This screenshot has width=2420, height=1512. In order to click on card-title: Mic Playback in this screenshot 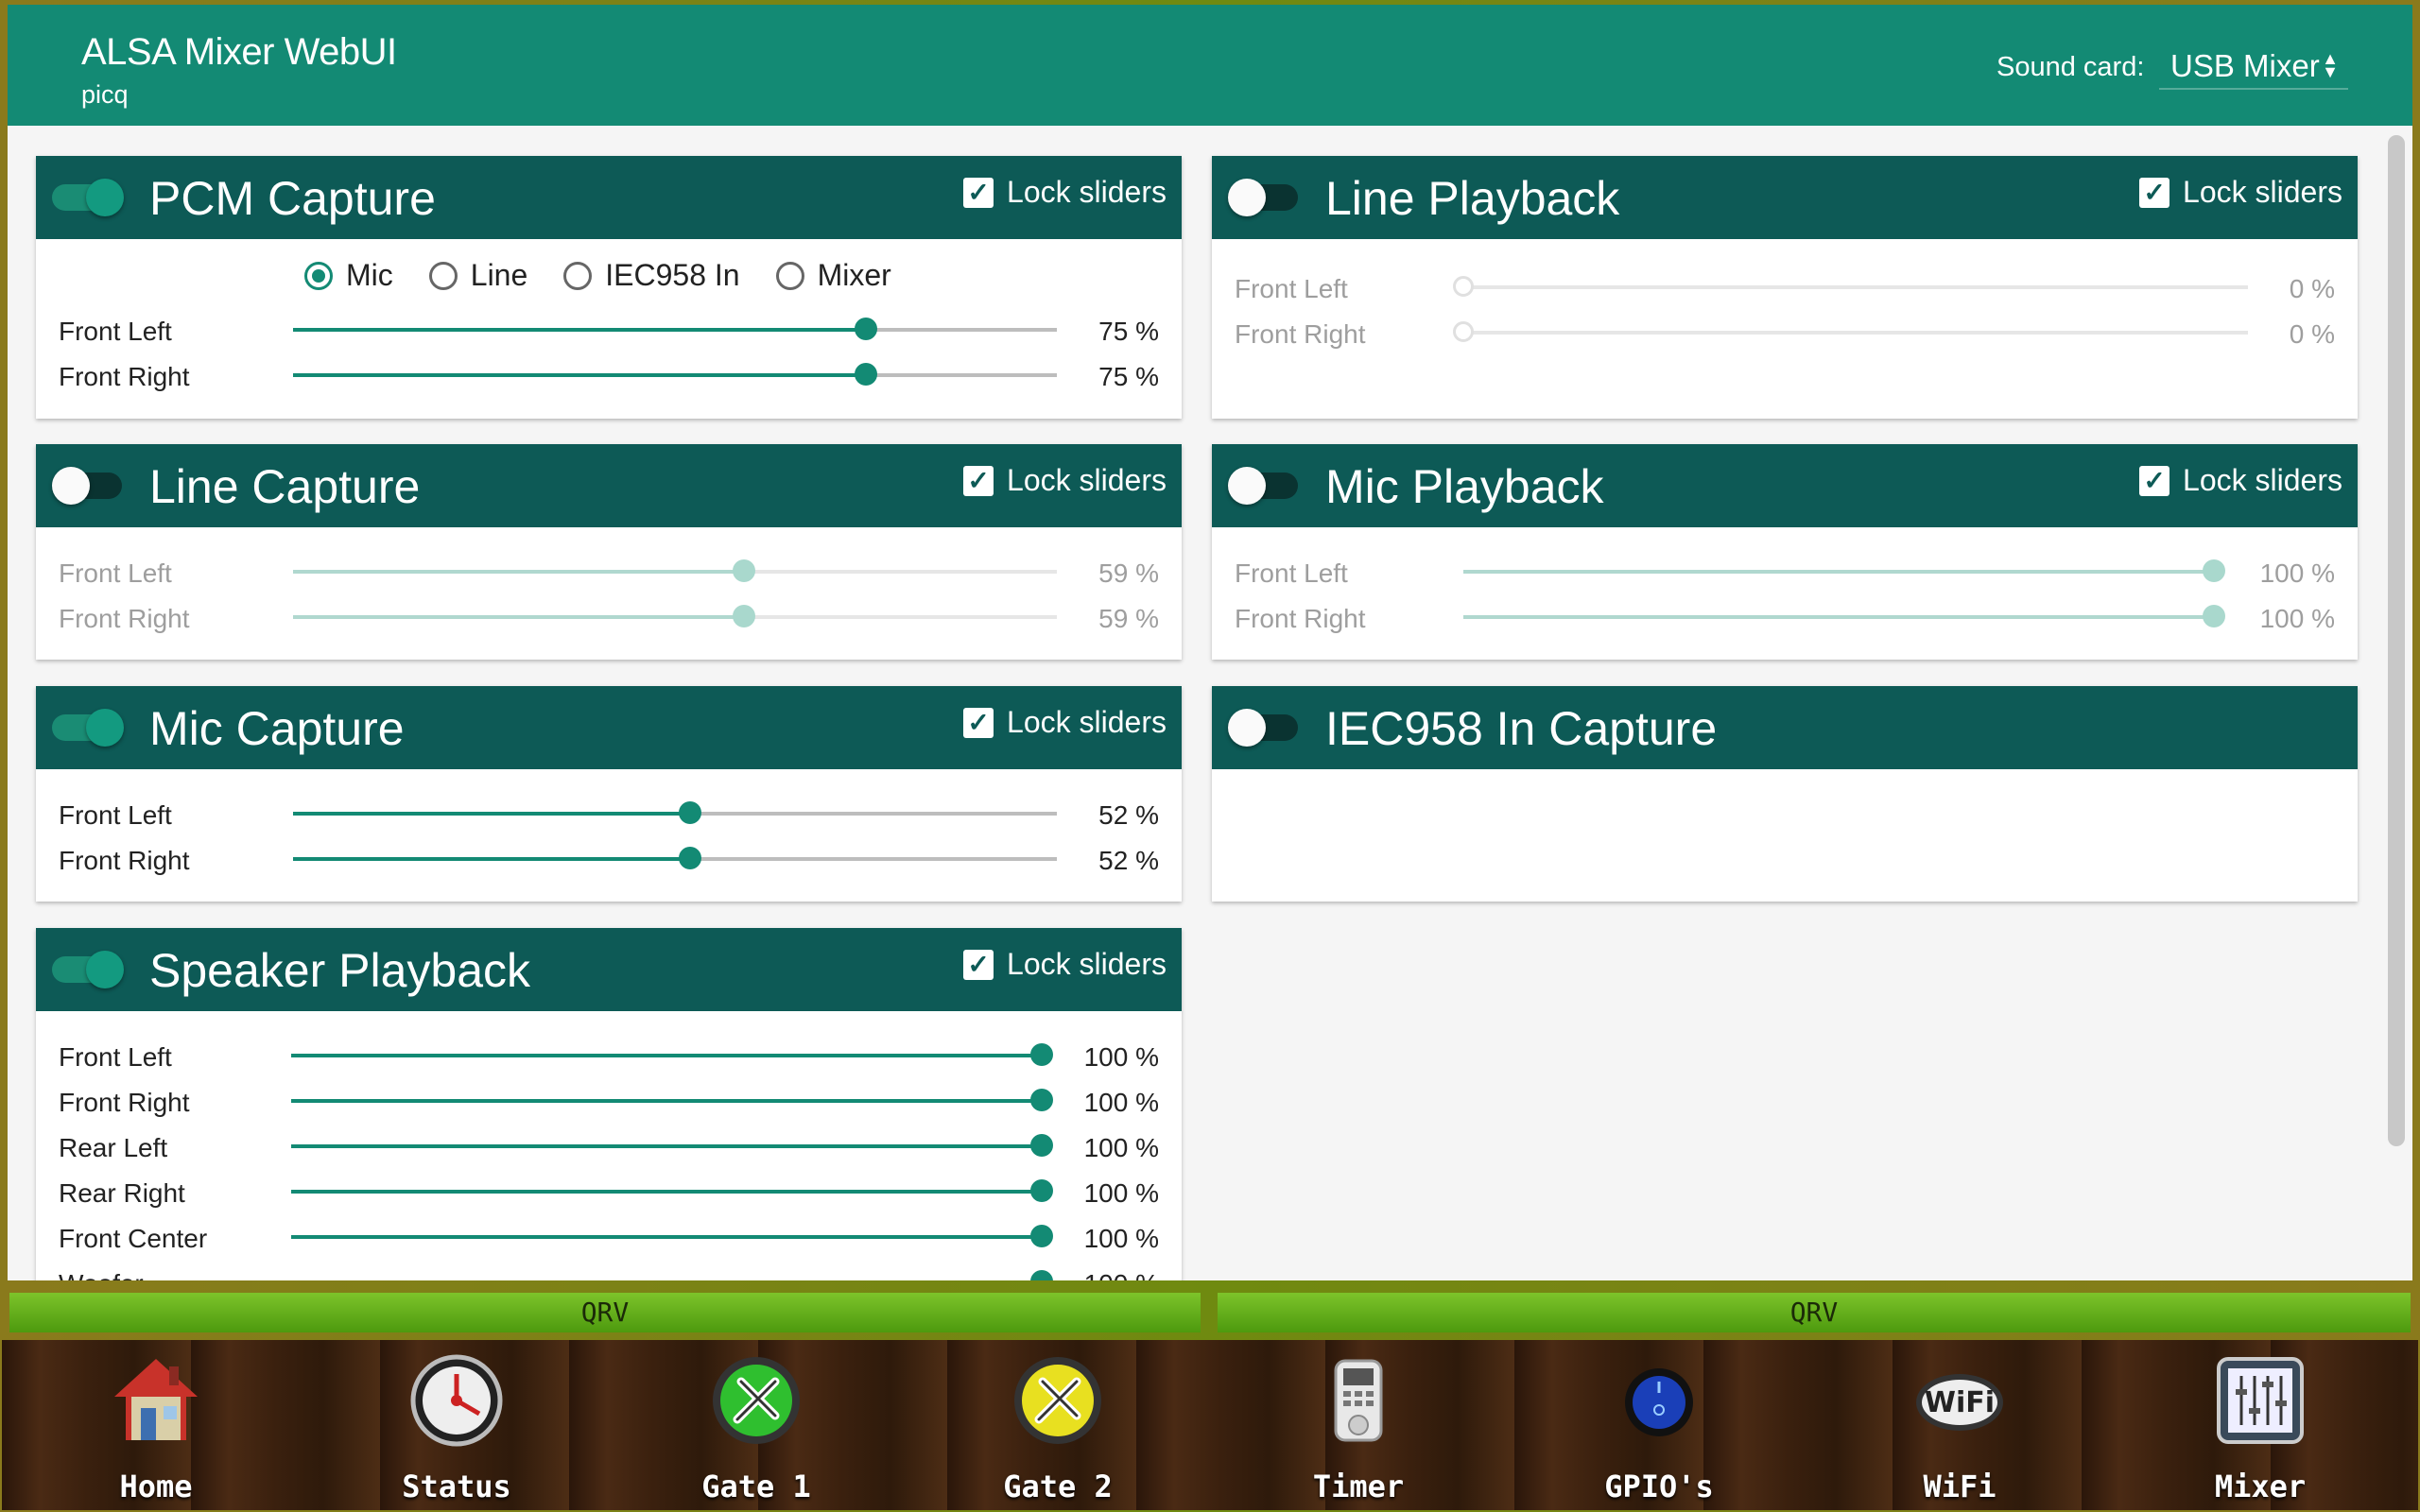, I will do `click(1464, 486)`.